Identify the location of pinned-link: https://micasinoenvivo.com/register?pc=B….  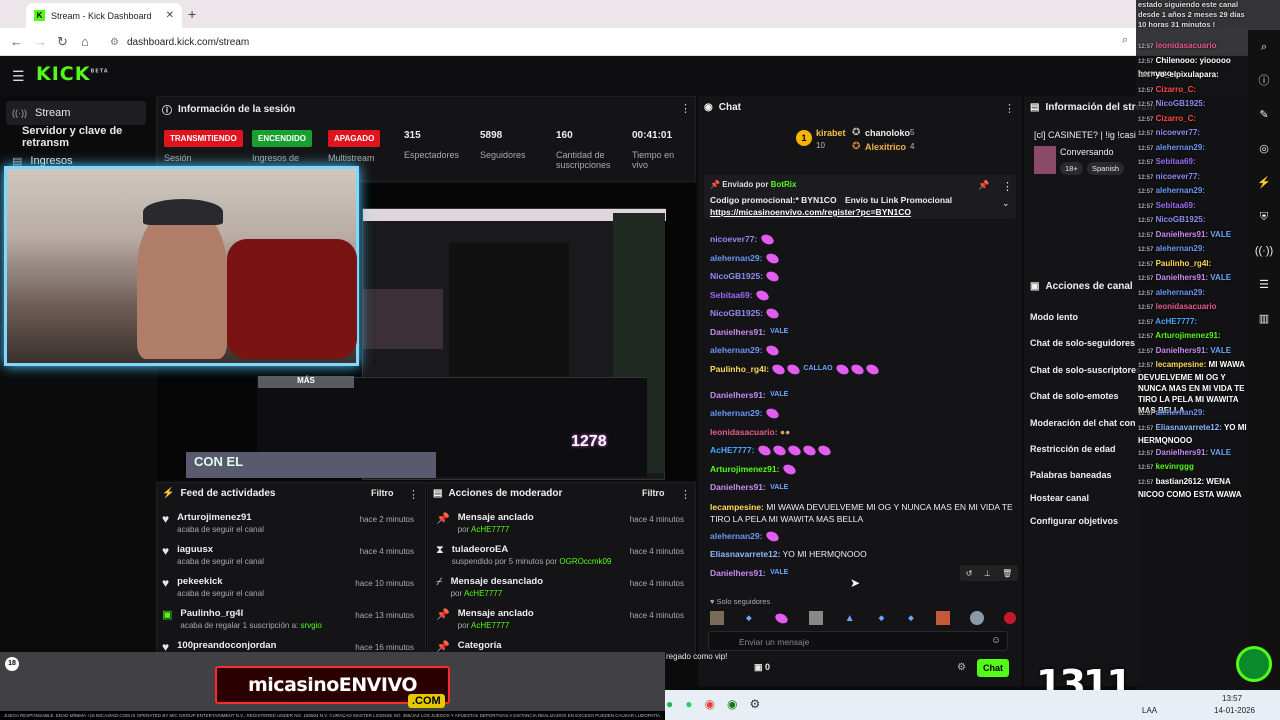
(810, 212).